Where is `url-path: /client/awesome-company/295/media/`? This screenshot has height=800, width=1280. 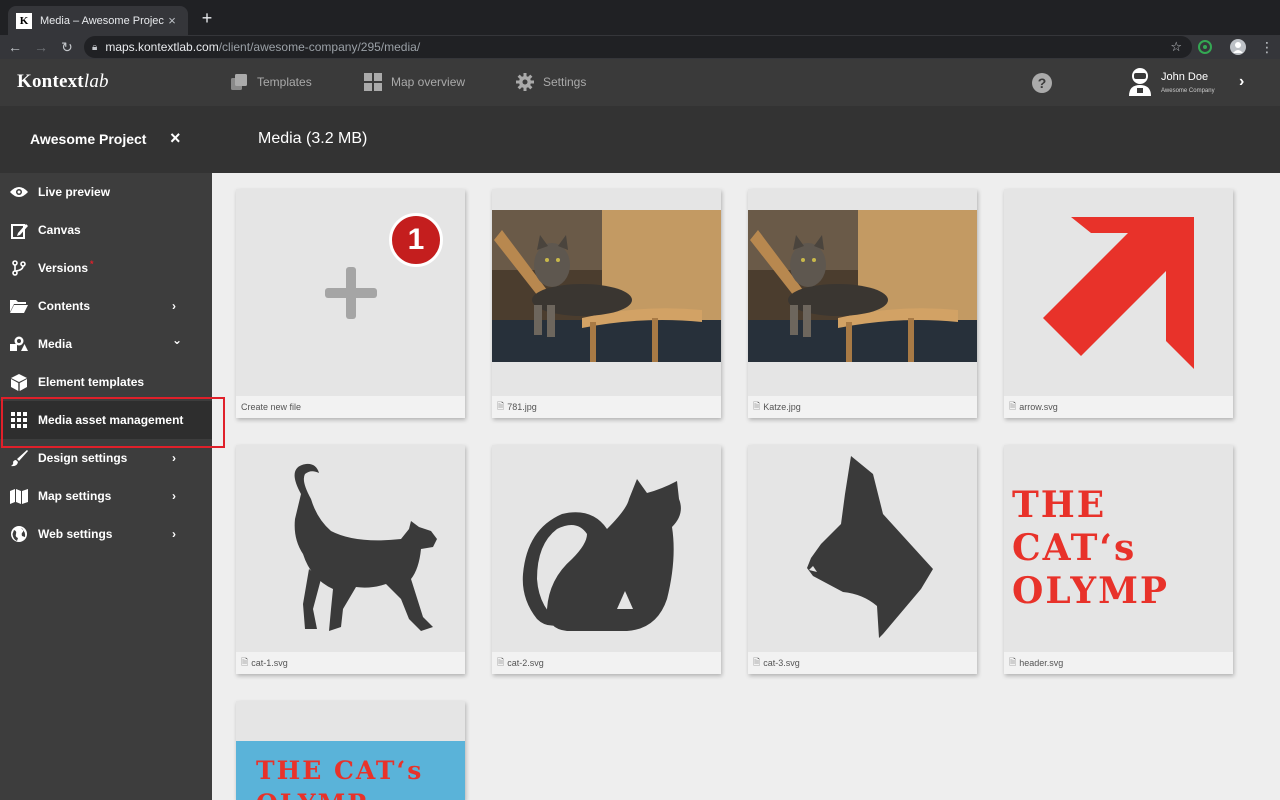 url-path: /client/awesome-company/295/media/ is located at coordinates (319, 47).